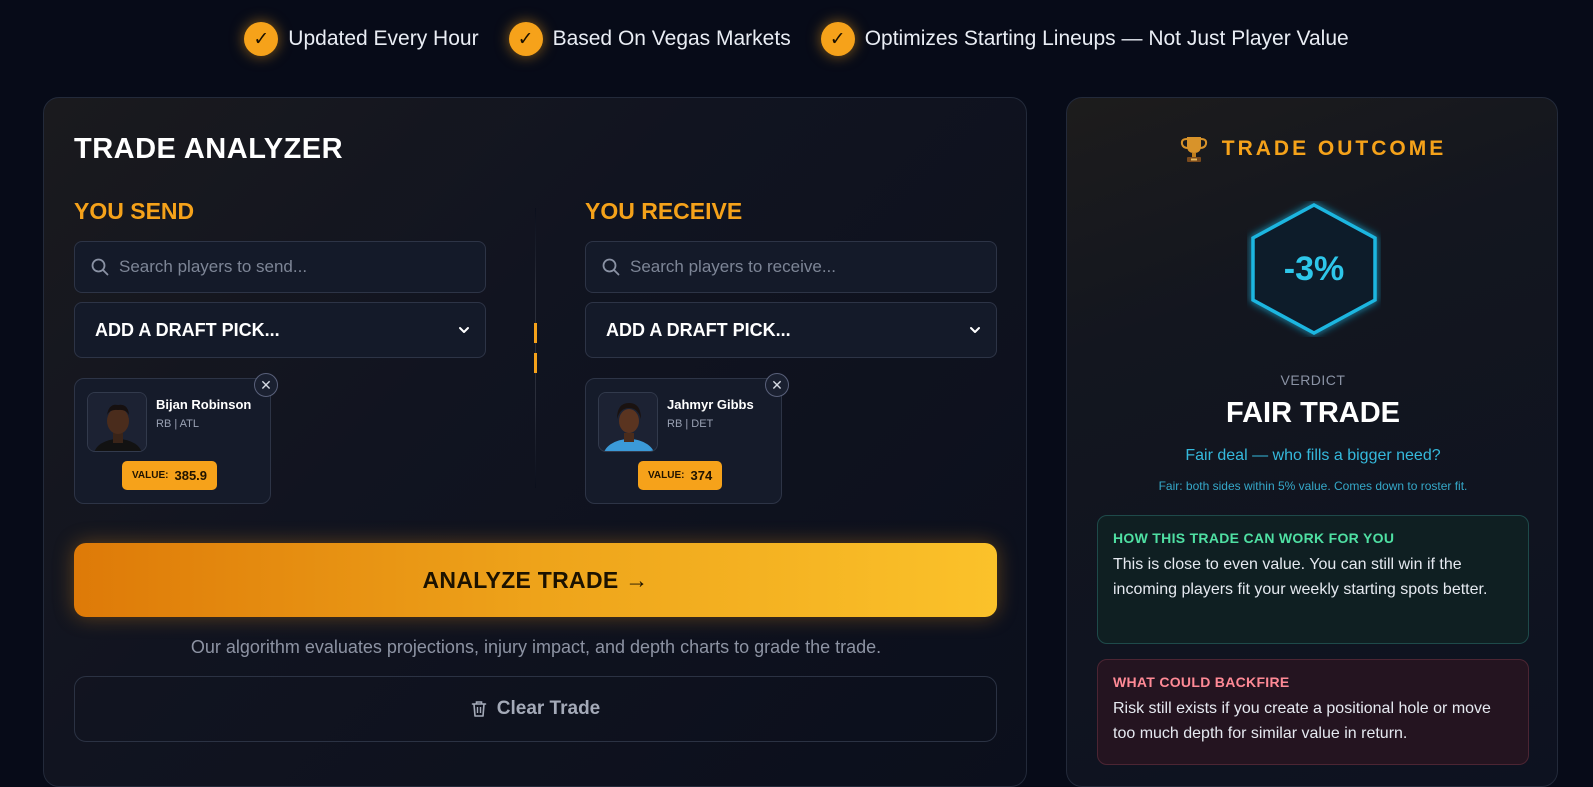 The height and width of the screenshot is (787, 1593). I want to click on column-divider-accent, so click(535, 348).